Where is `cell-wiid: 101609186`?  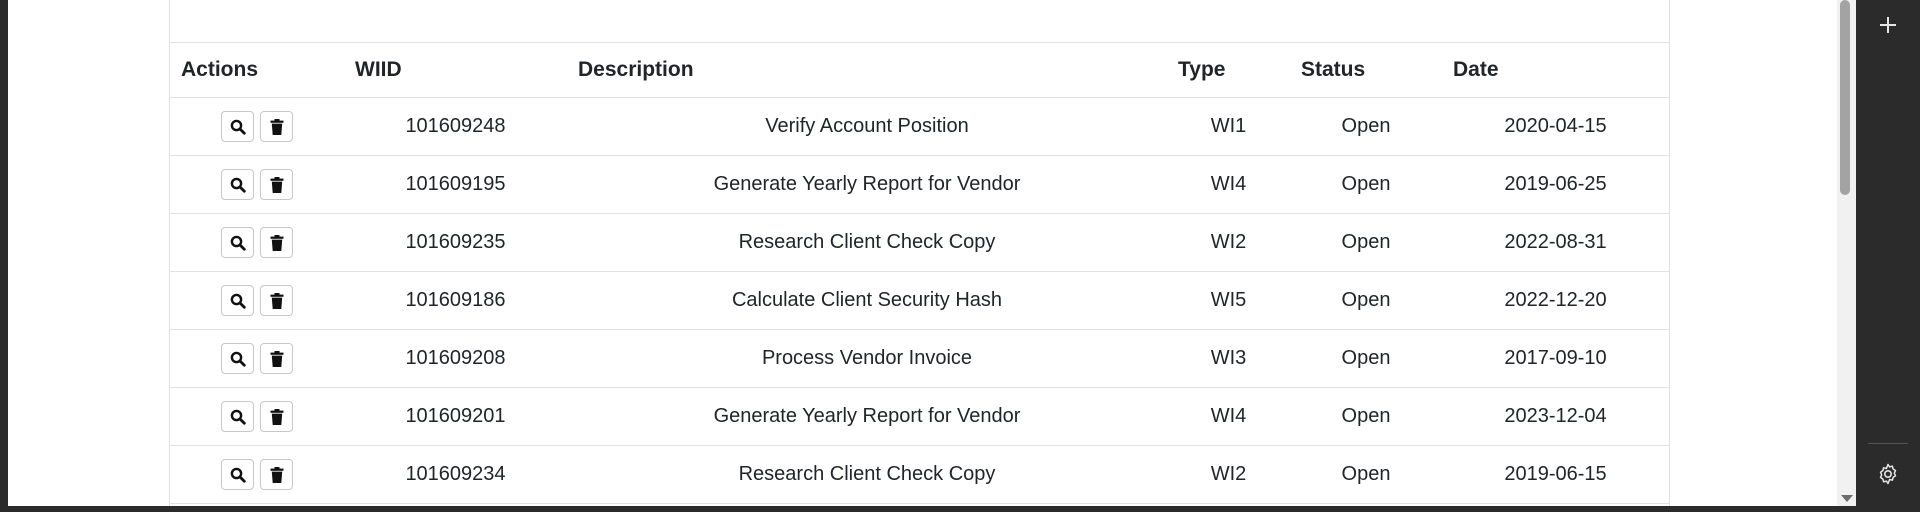
cell-wiid: 101609186 is located at coordinates (455, 300).